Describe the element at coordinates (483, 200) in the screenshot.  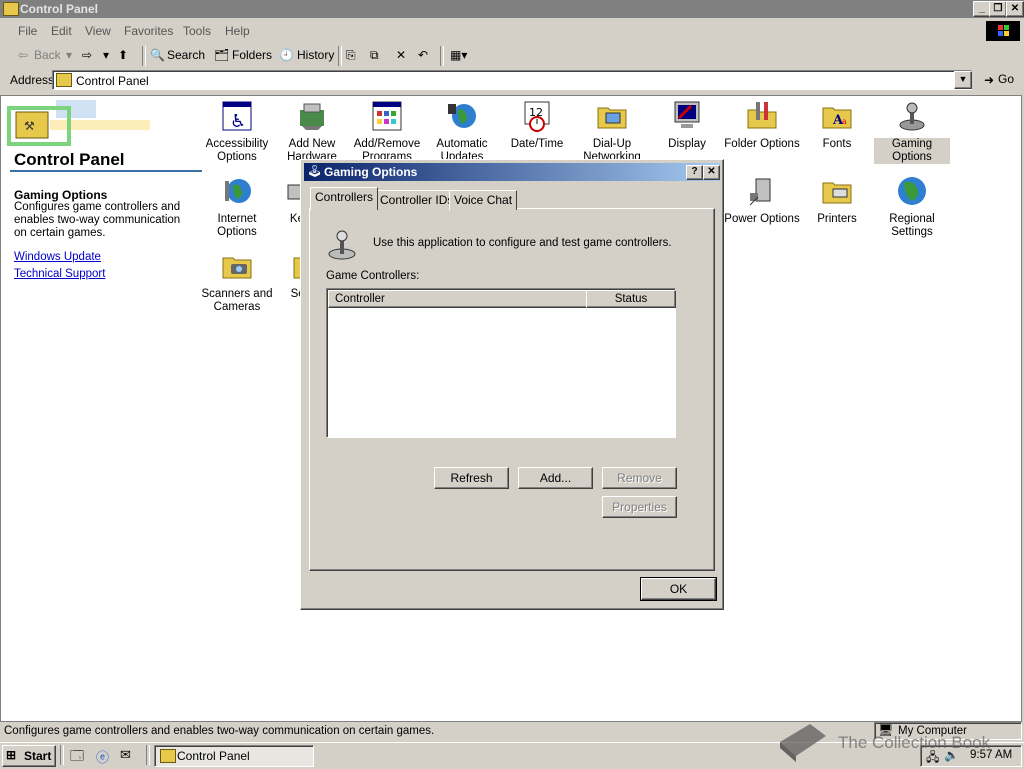
I see `tab-voice-chat: Voice Chat` at that location.